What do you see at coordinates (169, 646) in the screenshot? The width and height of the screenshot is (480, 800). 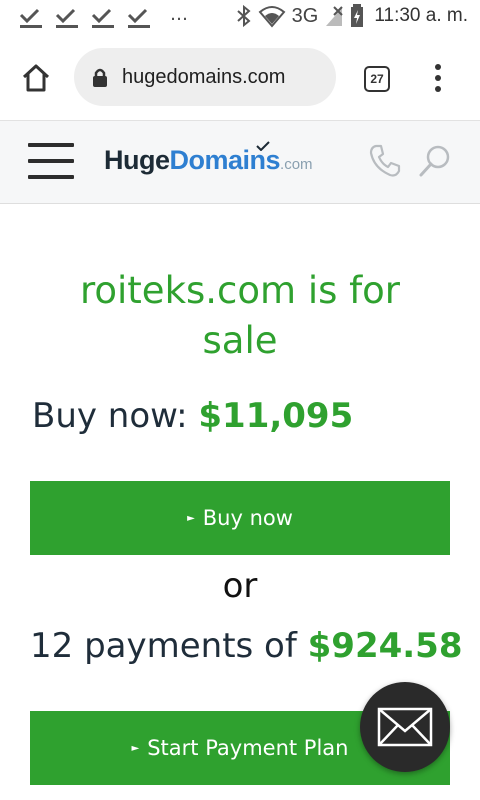 I see `payments-label: 12 payments of` at bounding box center [169, 646].